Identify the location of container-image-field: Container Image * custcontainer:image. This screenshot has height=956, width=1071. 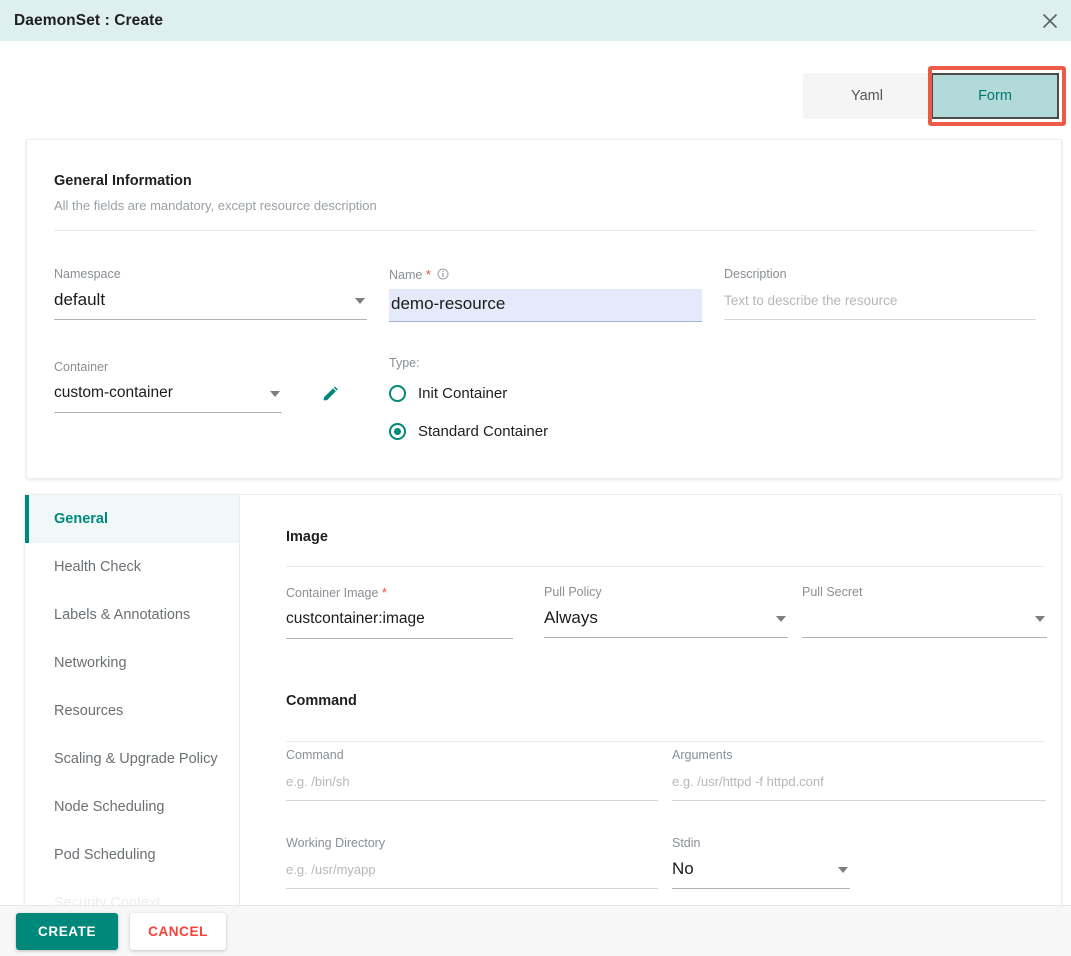
(399, 612).